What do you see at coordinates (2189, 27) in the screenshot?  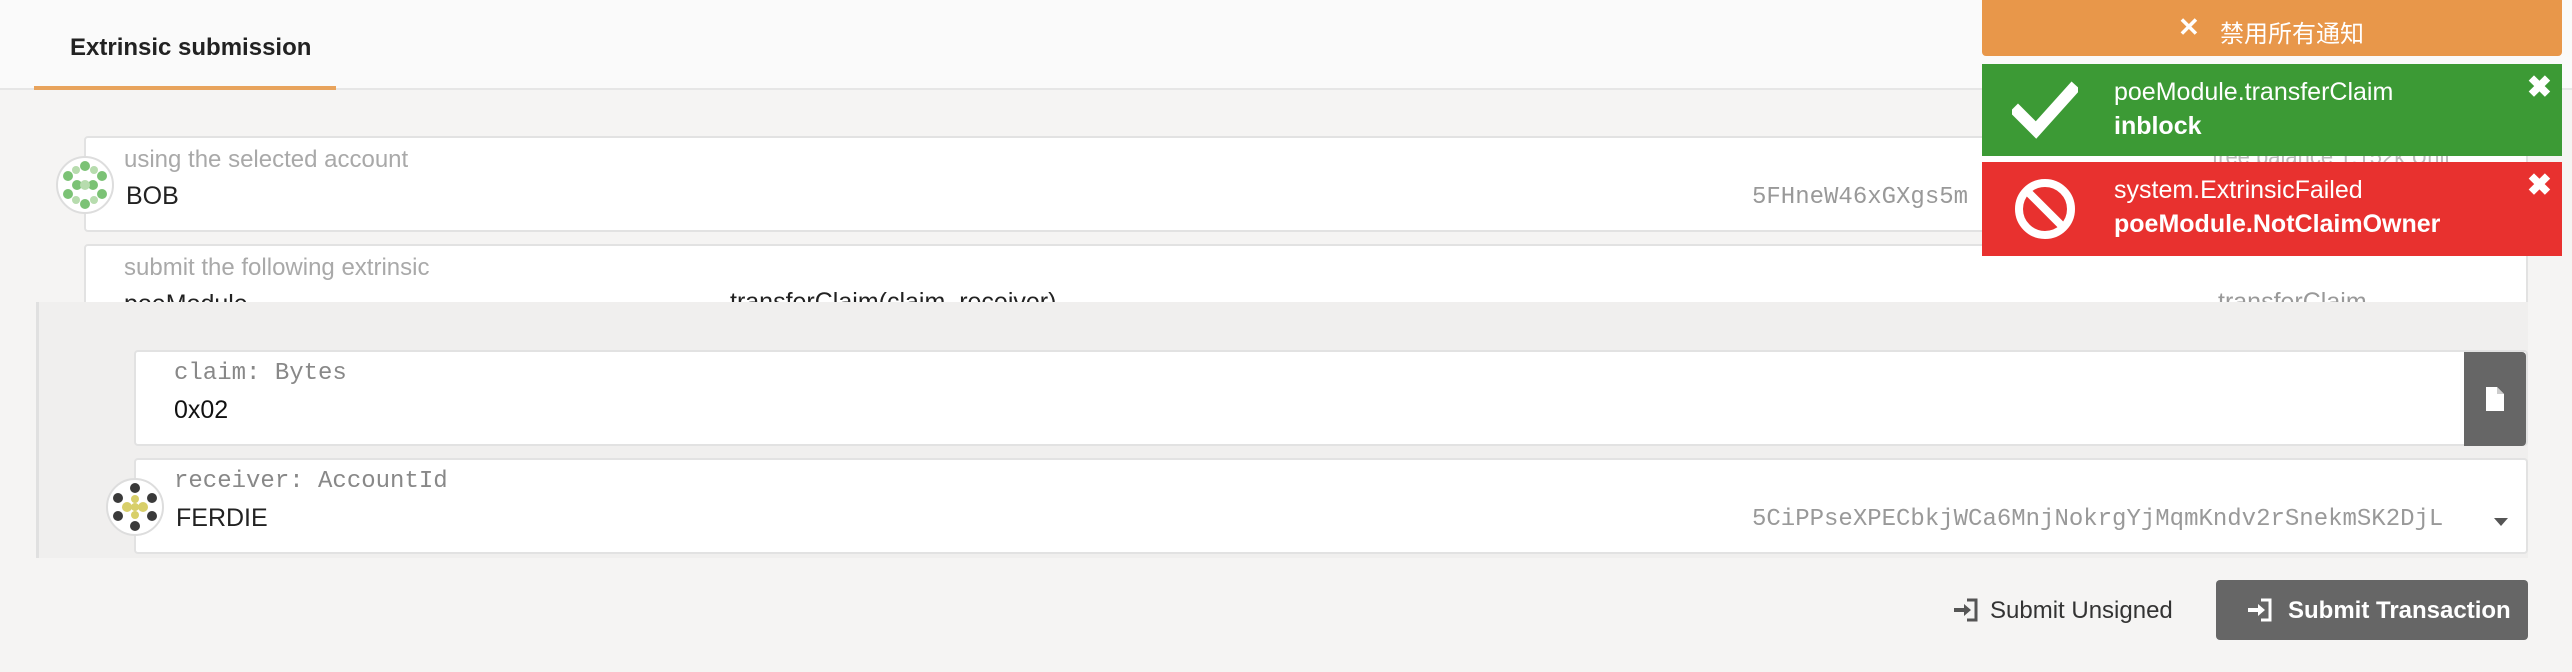 I see `close-icon: ✕` at bounding box center [2189, 27].